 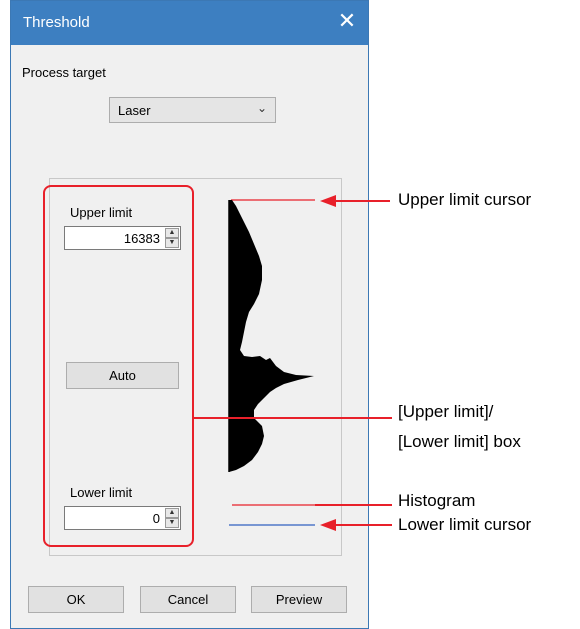 I want to click on histogram-callout: Histogram, so click(x=437, y=500).